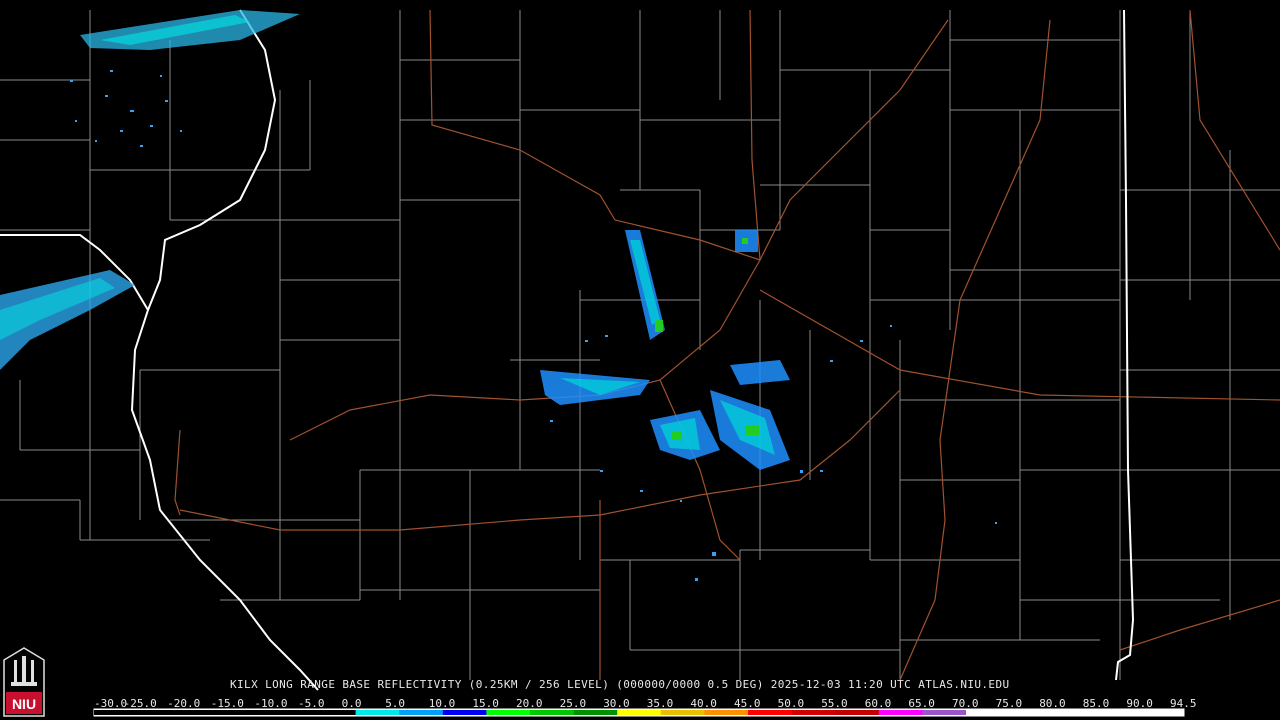  What do you see at coordinates (1139, 703) in the screenshot?
I see `colorbar-label: 90.0` at bounding box center [1139, 703].